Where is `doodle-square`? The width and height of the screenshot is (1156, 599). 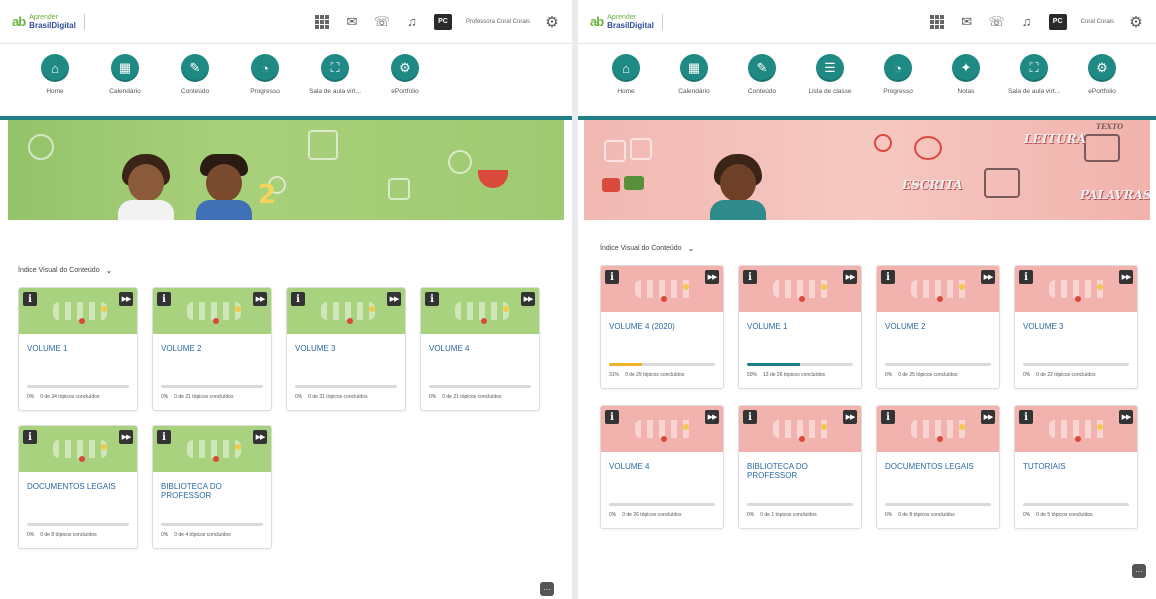
doodle-square is located at coordinates (399, 189).